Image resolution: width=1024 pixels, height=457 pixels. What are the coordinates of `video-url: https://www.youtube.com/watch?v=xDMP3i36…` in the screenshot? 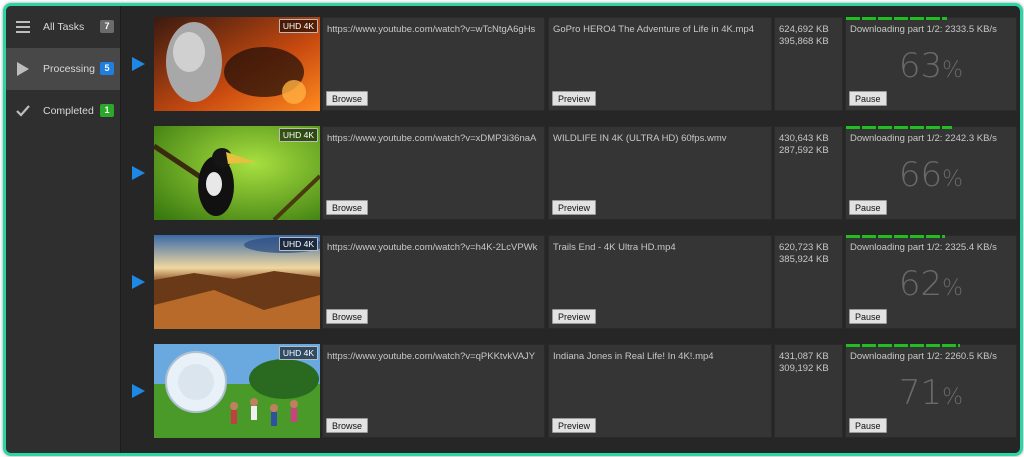 It's located at (432, 138).